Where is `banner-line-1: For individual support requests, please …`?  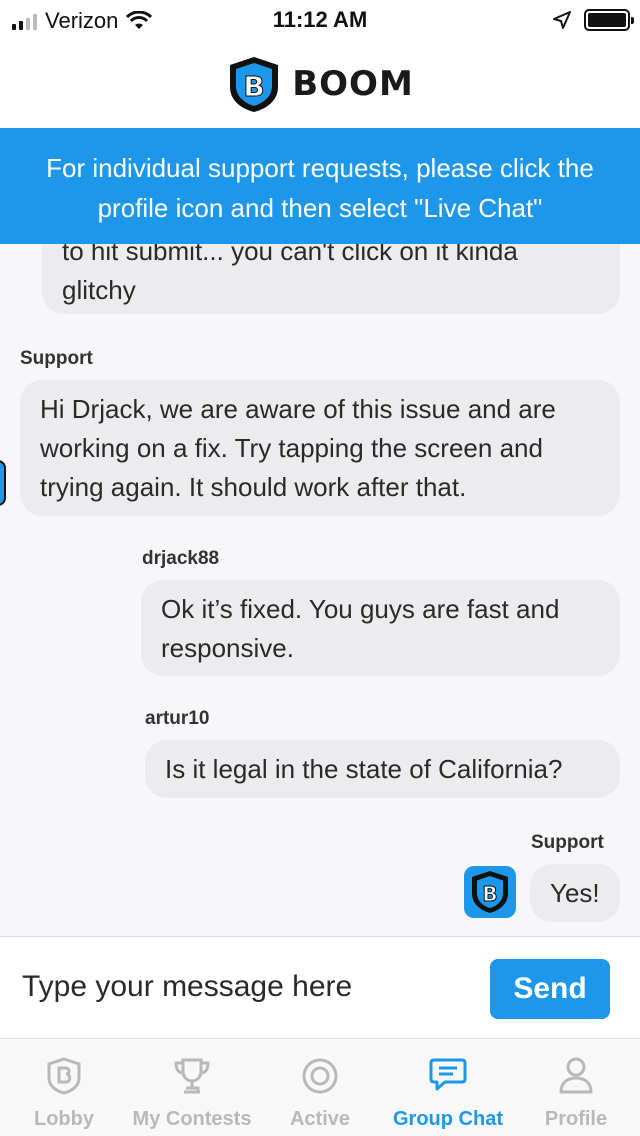
banner-line-1: For individual support requests, please … is located at coordinates (320, 168).